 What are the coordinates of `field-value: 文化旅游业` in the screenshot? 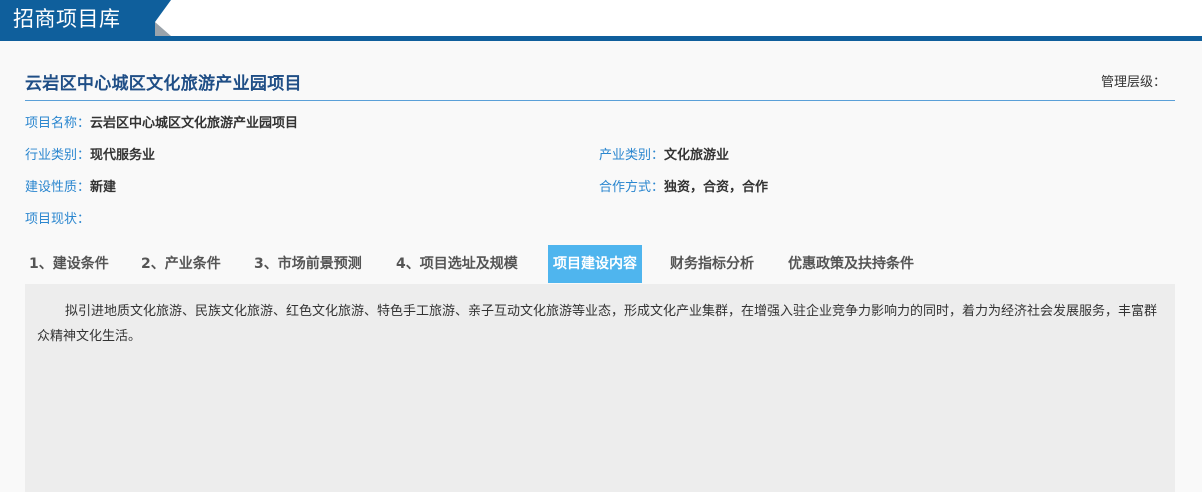 It's located at (697, 155).